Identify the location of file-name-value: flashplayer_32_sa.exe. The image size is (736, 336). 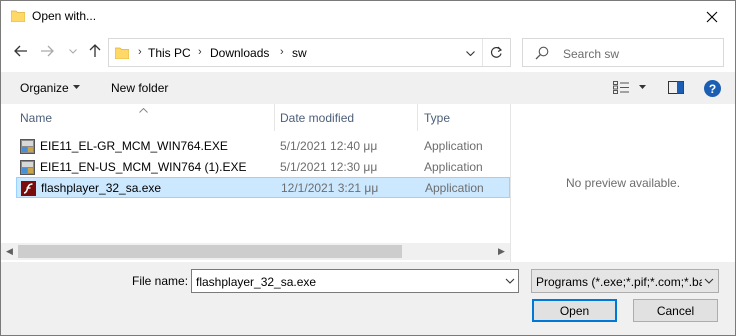
(256, 282).